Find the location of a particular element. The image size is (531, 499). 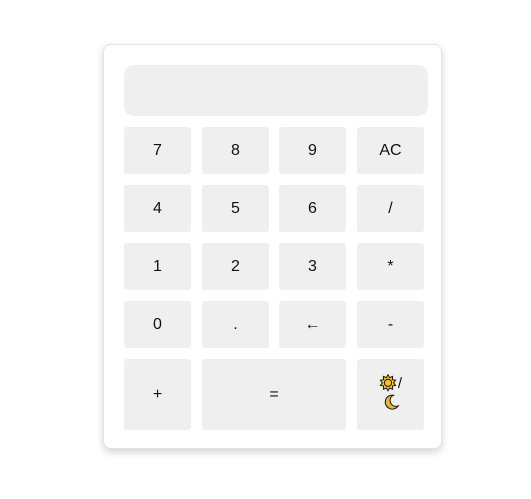

multiply-button: * is located at coordinates (390, 266).